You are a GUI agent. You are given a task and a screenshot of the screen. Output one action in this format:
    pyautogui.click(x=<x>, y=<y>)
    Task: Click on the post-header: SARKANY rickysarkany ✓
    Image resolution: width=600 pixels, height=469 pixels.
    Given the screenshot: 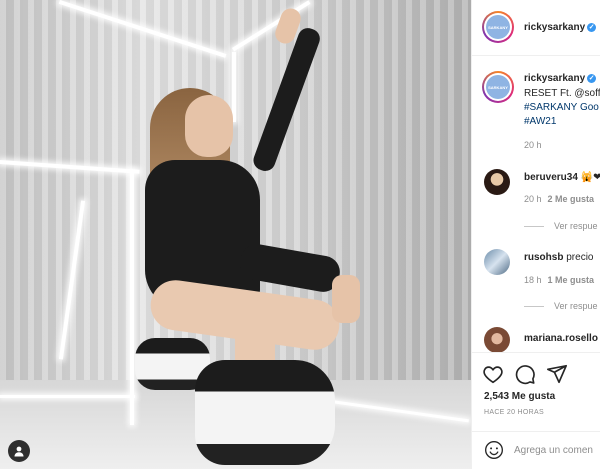 What is the action you would take?
    pyautogui.click(x=536, y=28)
    